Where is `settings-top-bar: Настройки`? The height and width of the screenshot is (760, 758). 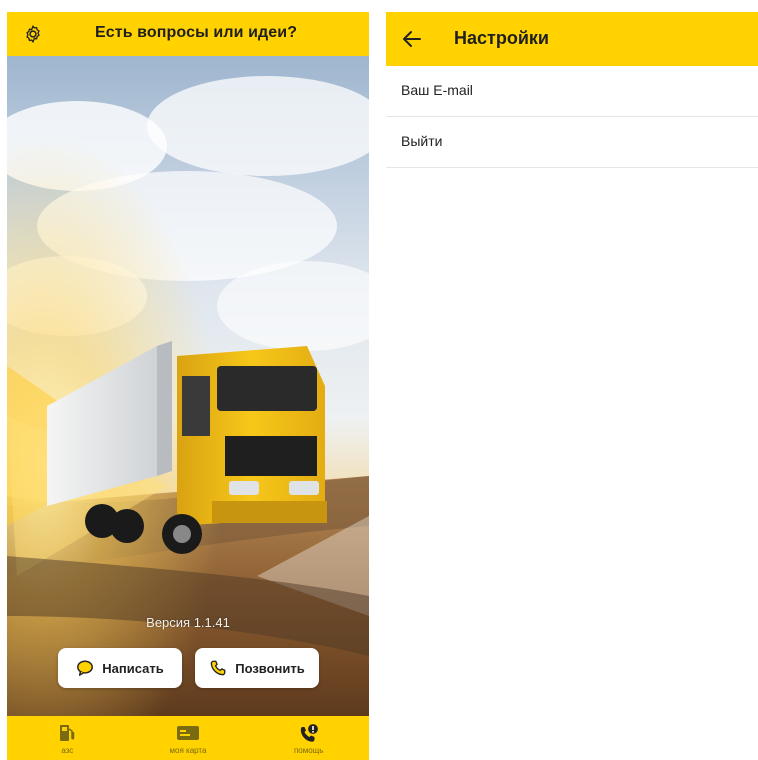 settings-top-bar: Настройки is located at coordinates (572, 39).